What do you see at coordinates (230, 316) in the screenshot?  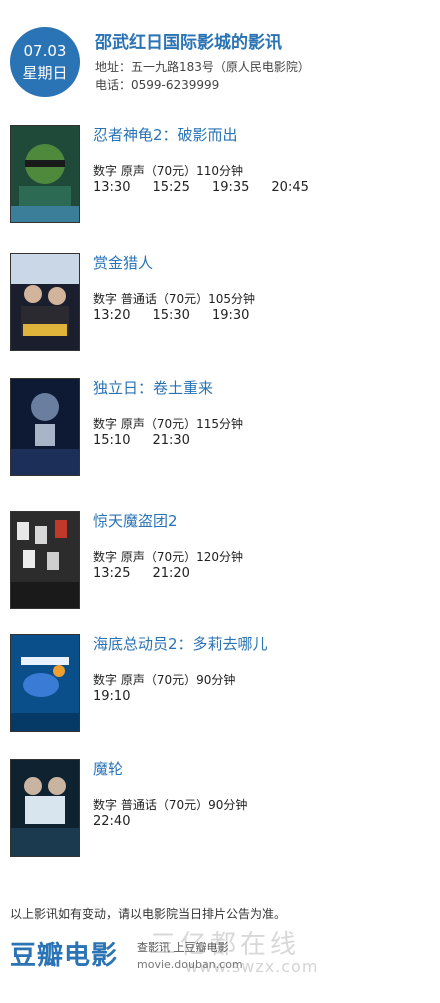 I see `showtime: 19:30` at bounding box center [230, 316].